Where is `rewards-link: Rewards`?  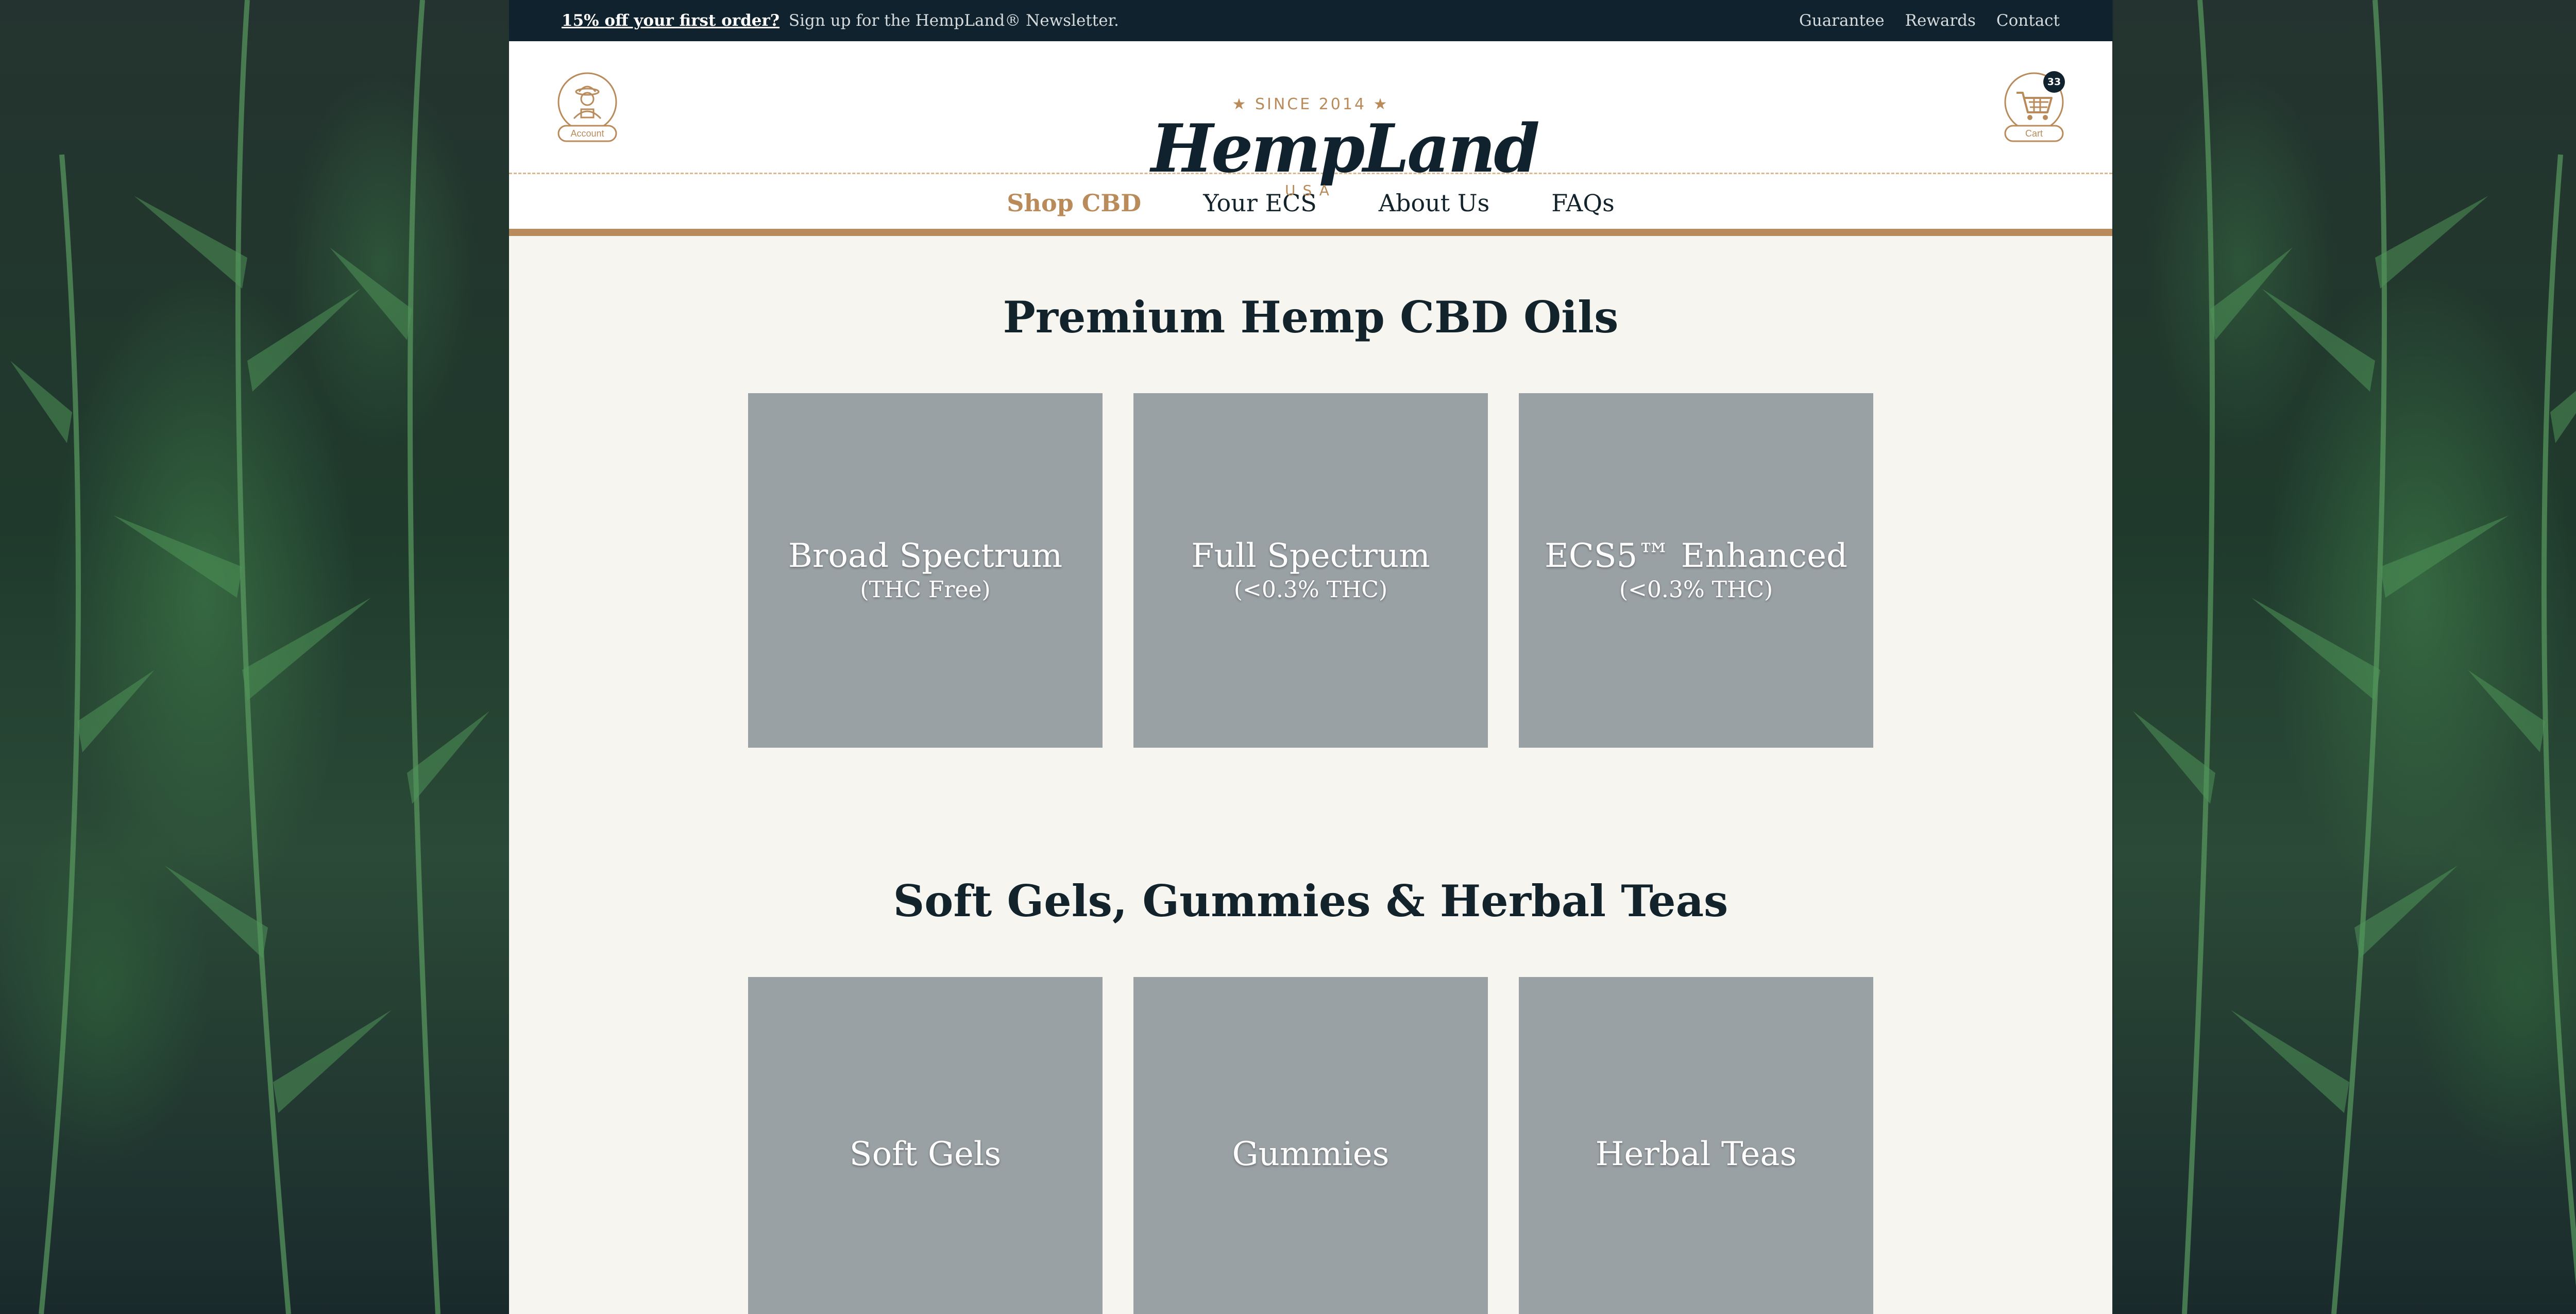
rewards-link: Rewards is located at coordinates (1940, 20).